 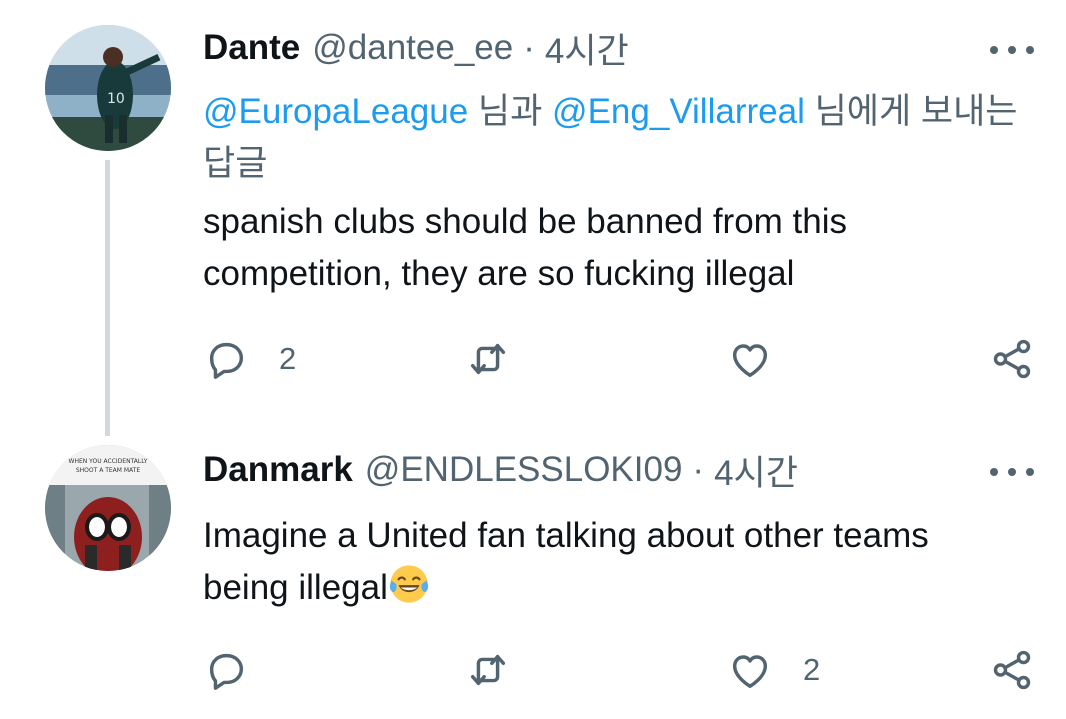 I want to click on like-button, so click(x=765, y=359).